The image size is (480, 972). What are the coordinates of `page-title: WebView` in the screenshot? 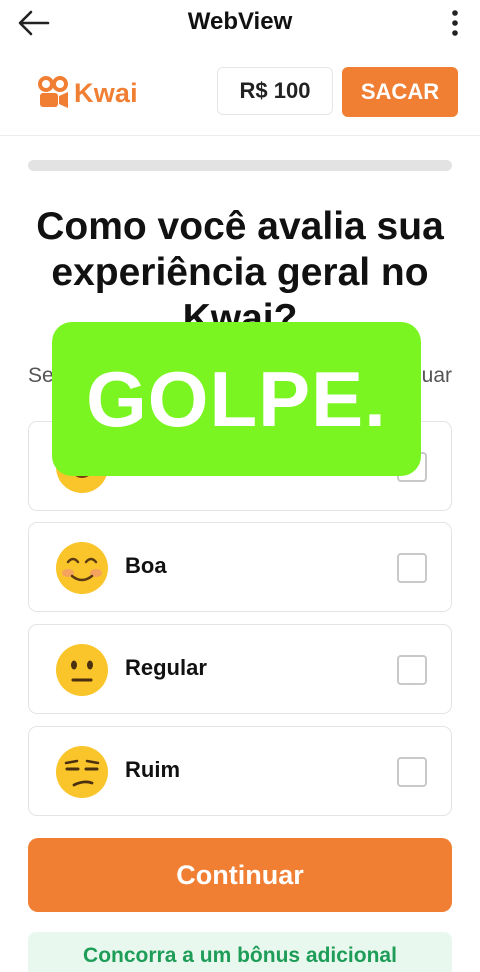 It's located at (240, 21).